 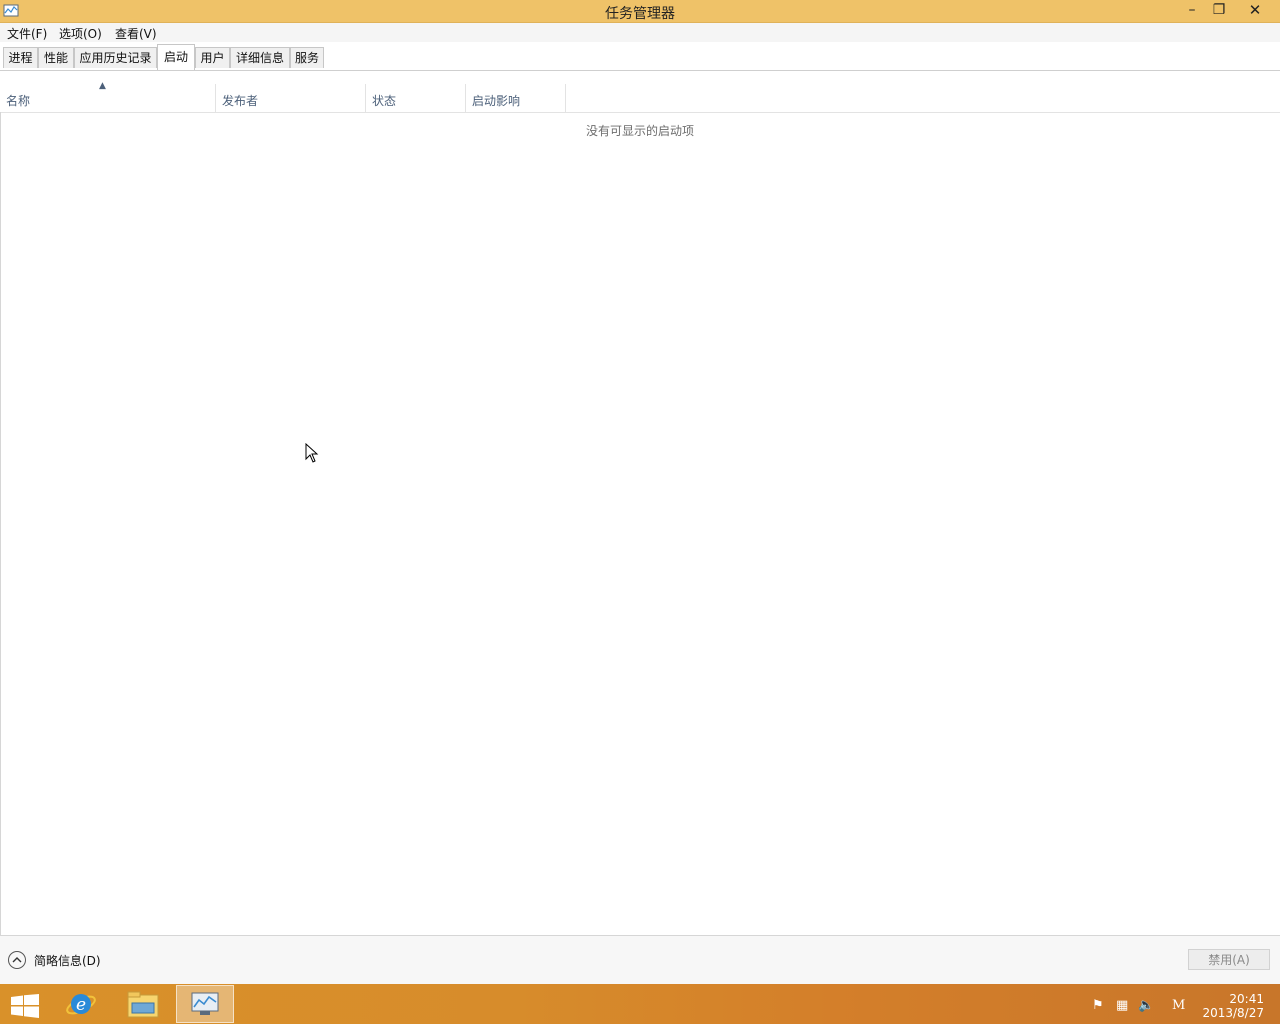 What do you see at coordinates (1192, 10) in the screenshot?
I see `minimize-button: –` at bounding box center [1192, 10].